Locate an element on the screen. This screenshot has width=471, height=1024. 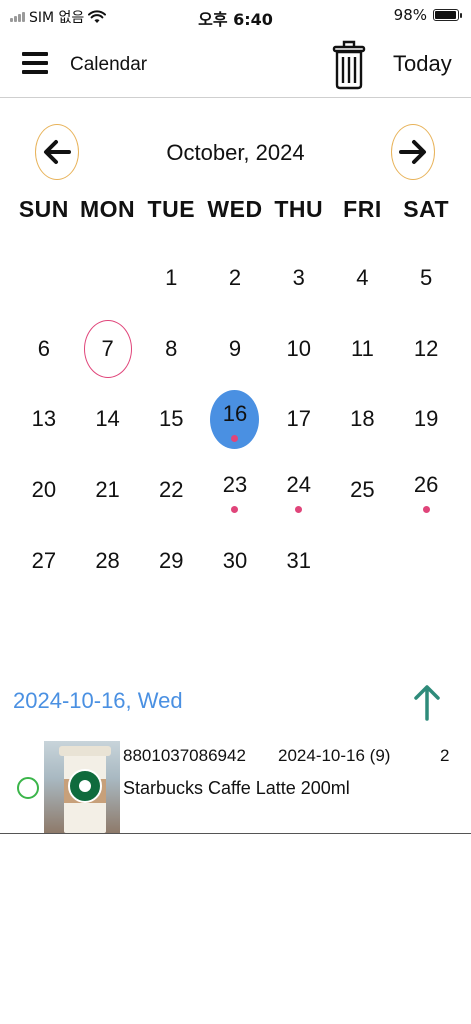
item-quantity: 2 is located at coordinates (445, 755).